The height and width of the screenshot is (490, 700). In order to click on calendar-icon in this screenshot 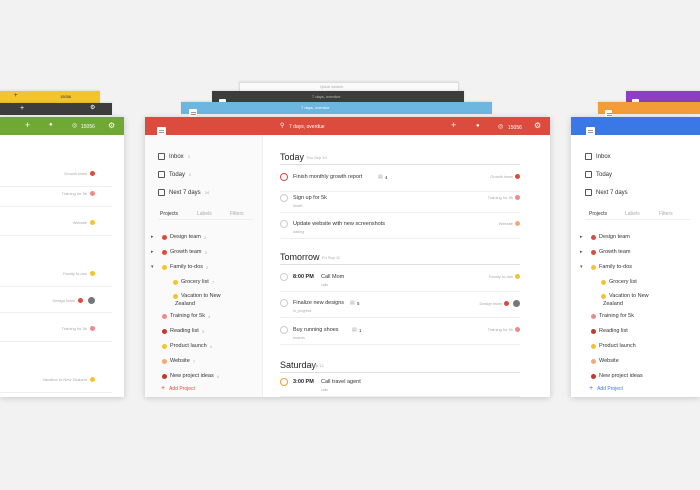, I will do `click(588, 174)`.